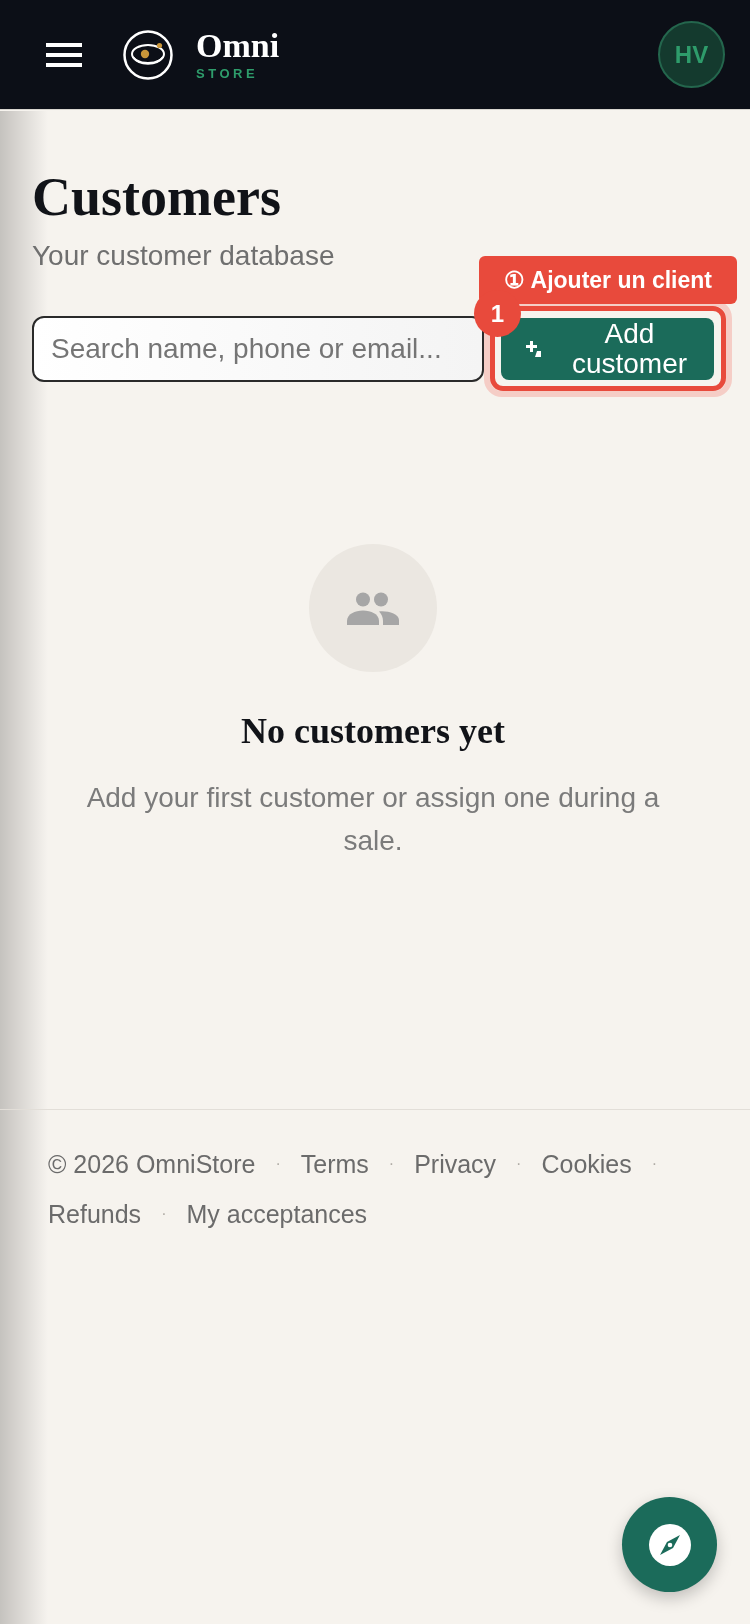 The height and width of the screenshot is (1624, 750). What do you see at coordinates (152, 1164) in the screenshot?
I see `copyright-text: © 2026 OmniStore` at bounding box center [152, 1164].